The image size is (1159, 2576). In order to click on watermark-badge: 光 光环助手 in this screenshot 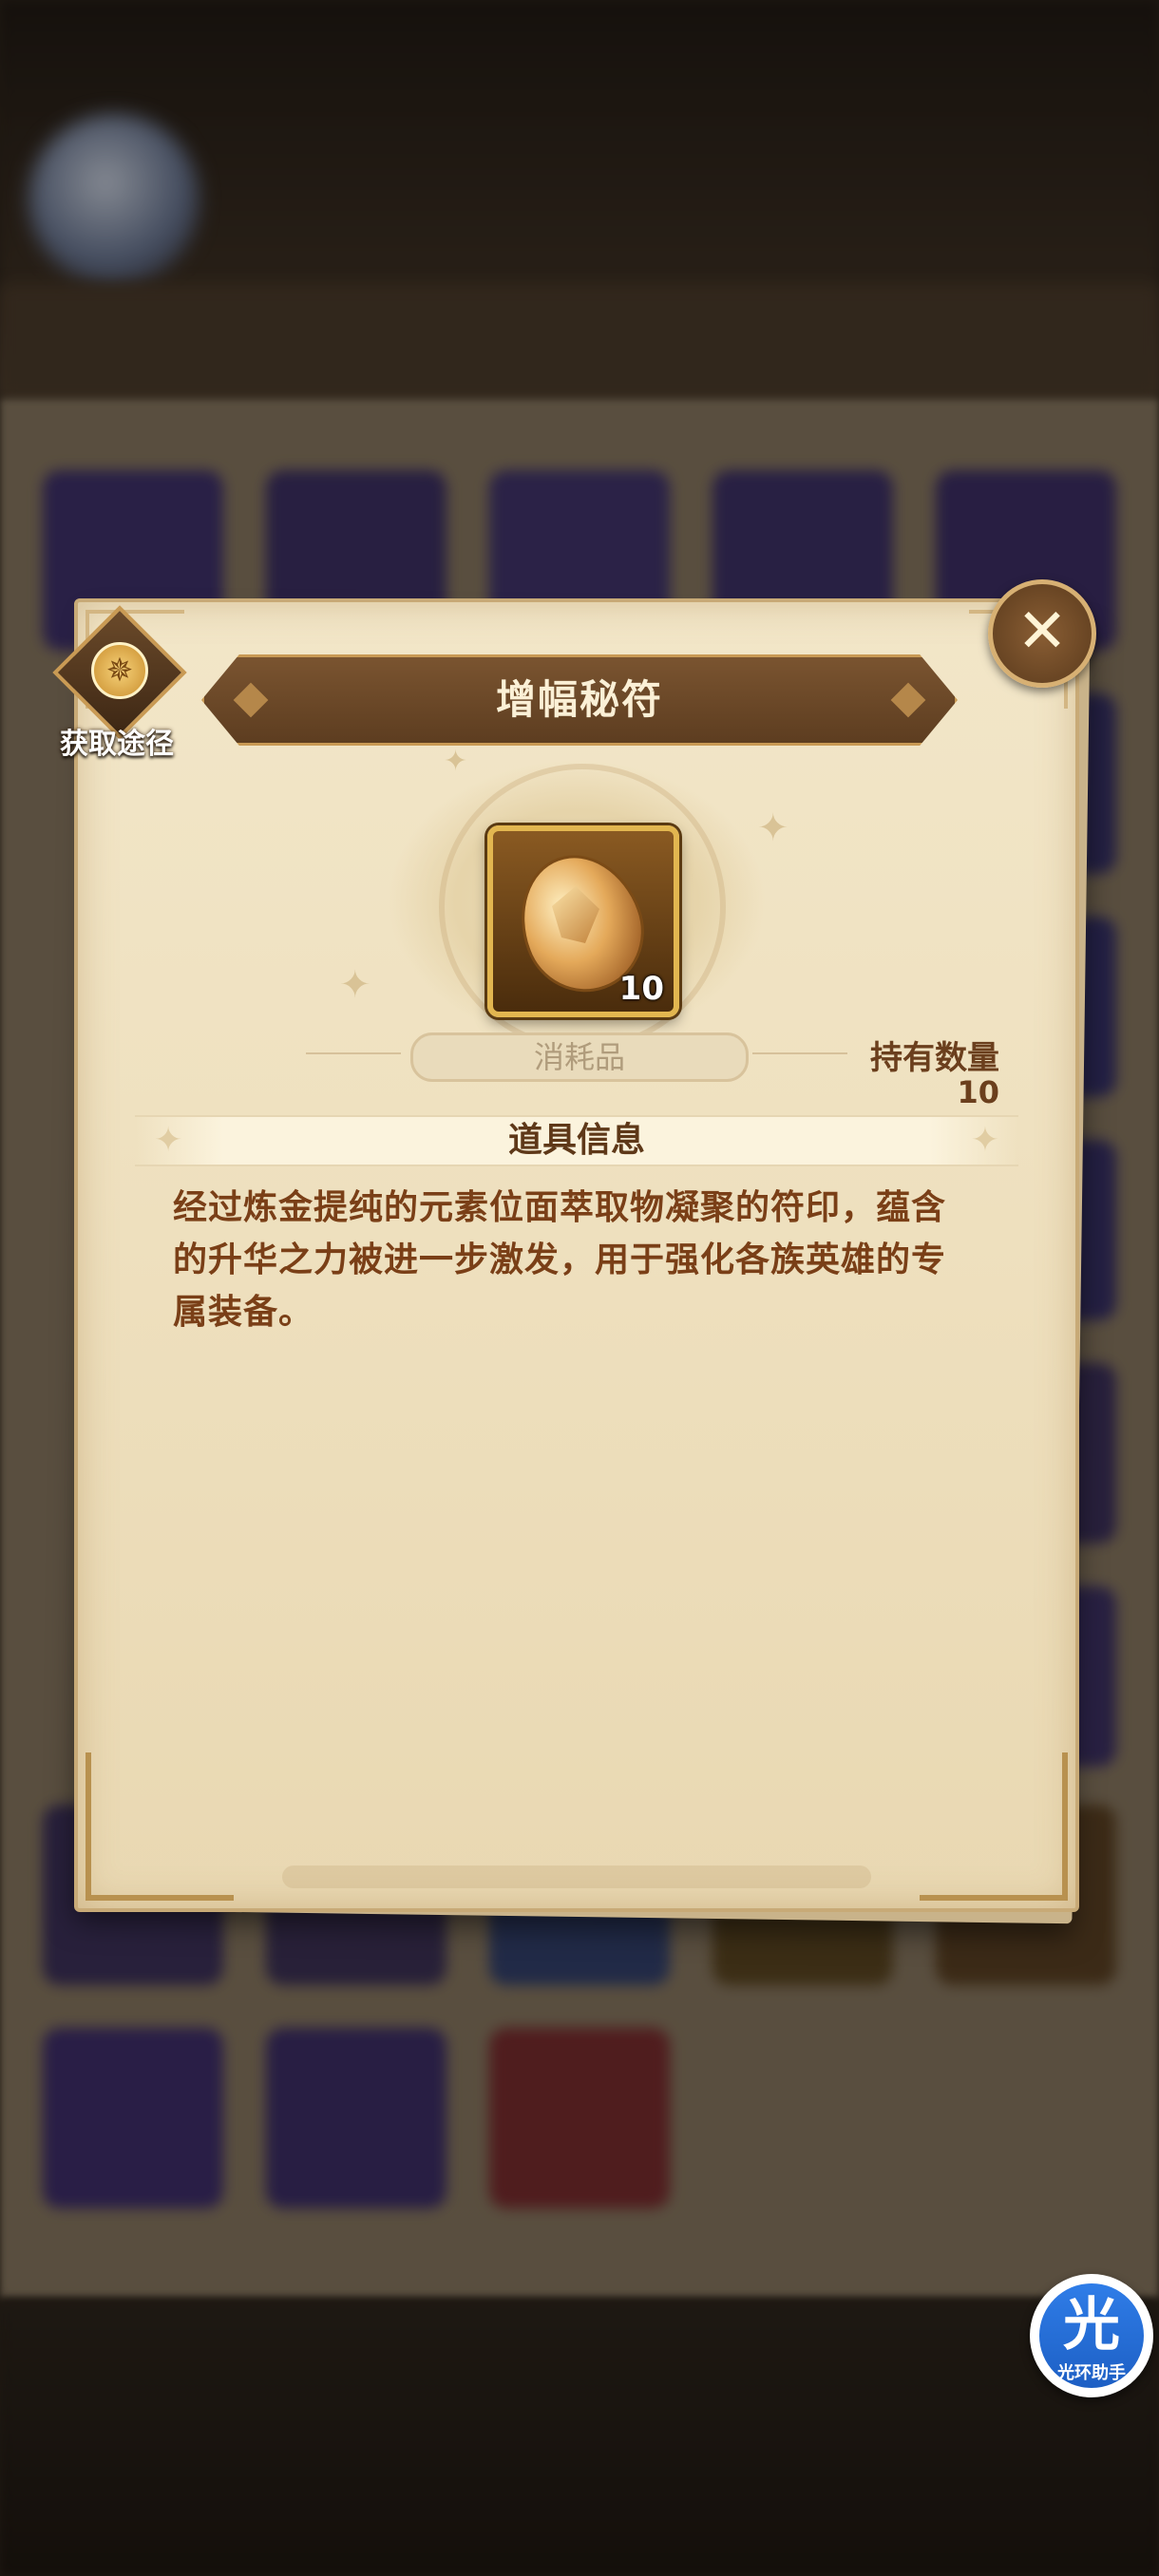, I will do `click(1091, 2335)`.